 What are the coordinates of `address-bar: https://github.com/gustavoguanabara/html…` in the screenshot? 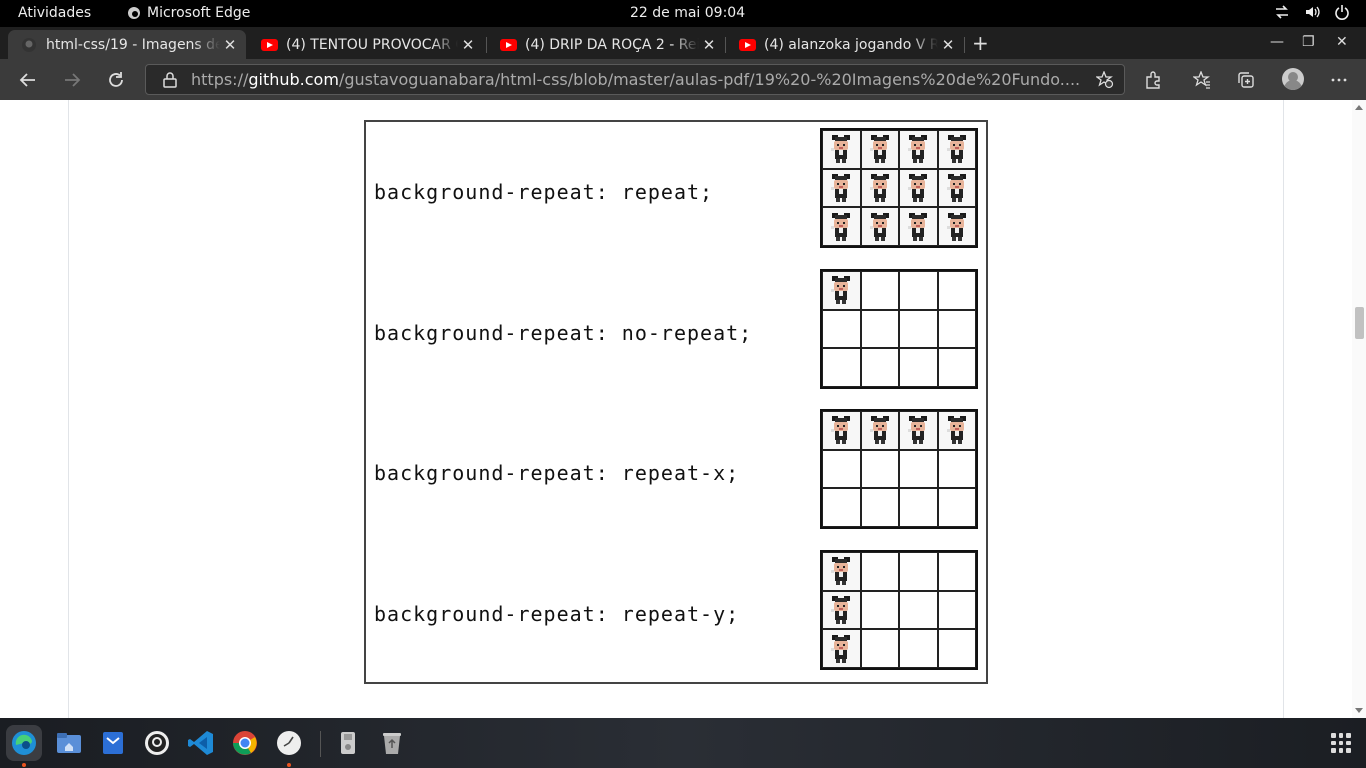 It's located at (635, 79).